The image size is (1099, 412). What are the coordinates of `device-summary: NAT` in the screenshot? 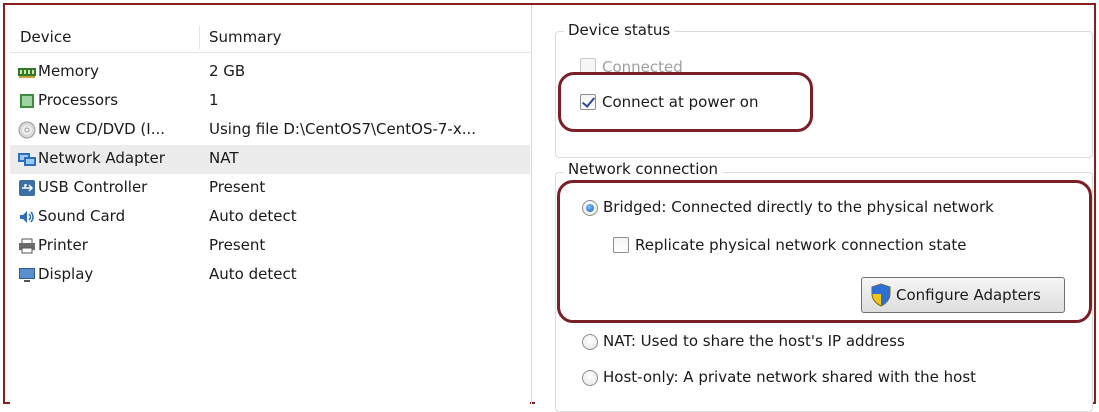 It's located at (224, 158).